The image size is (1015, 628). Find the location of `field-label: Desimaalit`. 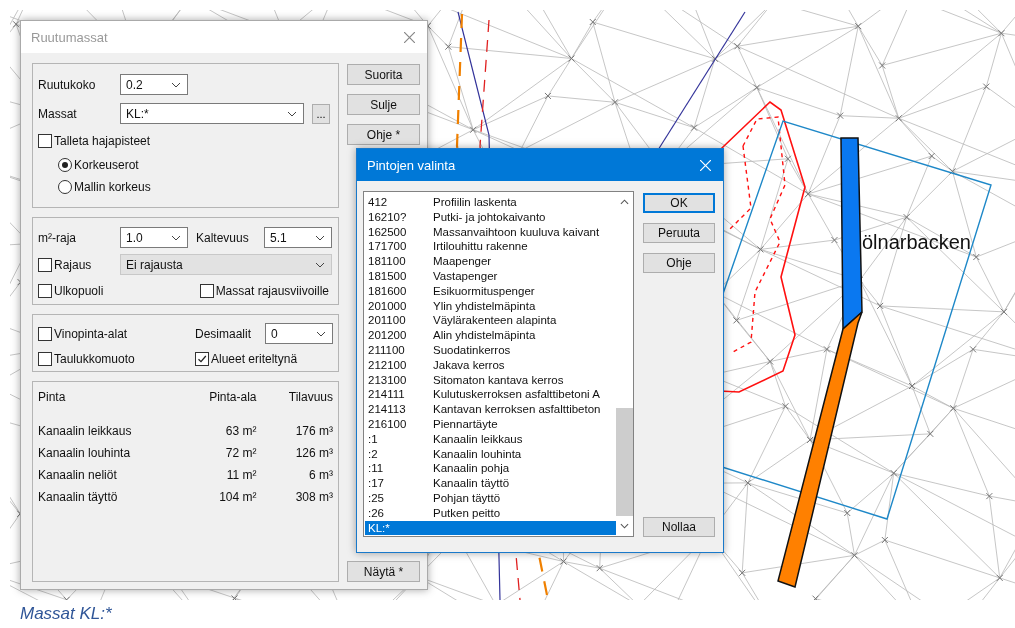

field-label: Desimaalit is located at coordinates (223, 333).